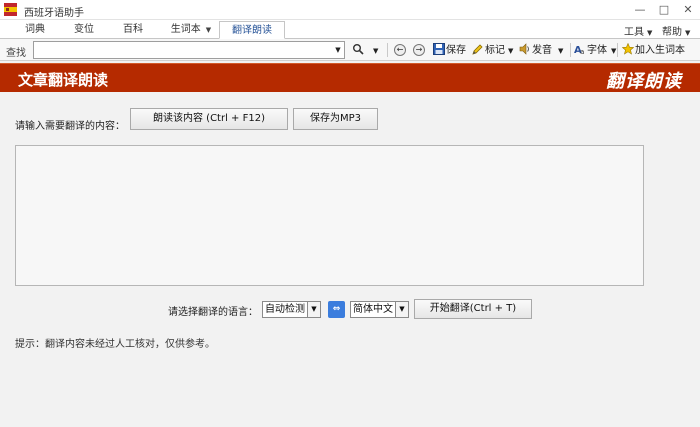 The width and height of the screenshot is (700, 427). I want to click on tab-bar: 词典 变位 百科 生词本 ▼ 翻译朗读 工具 ▼ 帮助 ▼, so click(350, 29).